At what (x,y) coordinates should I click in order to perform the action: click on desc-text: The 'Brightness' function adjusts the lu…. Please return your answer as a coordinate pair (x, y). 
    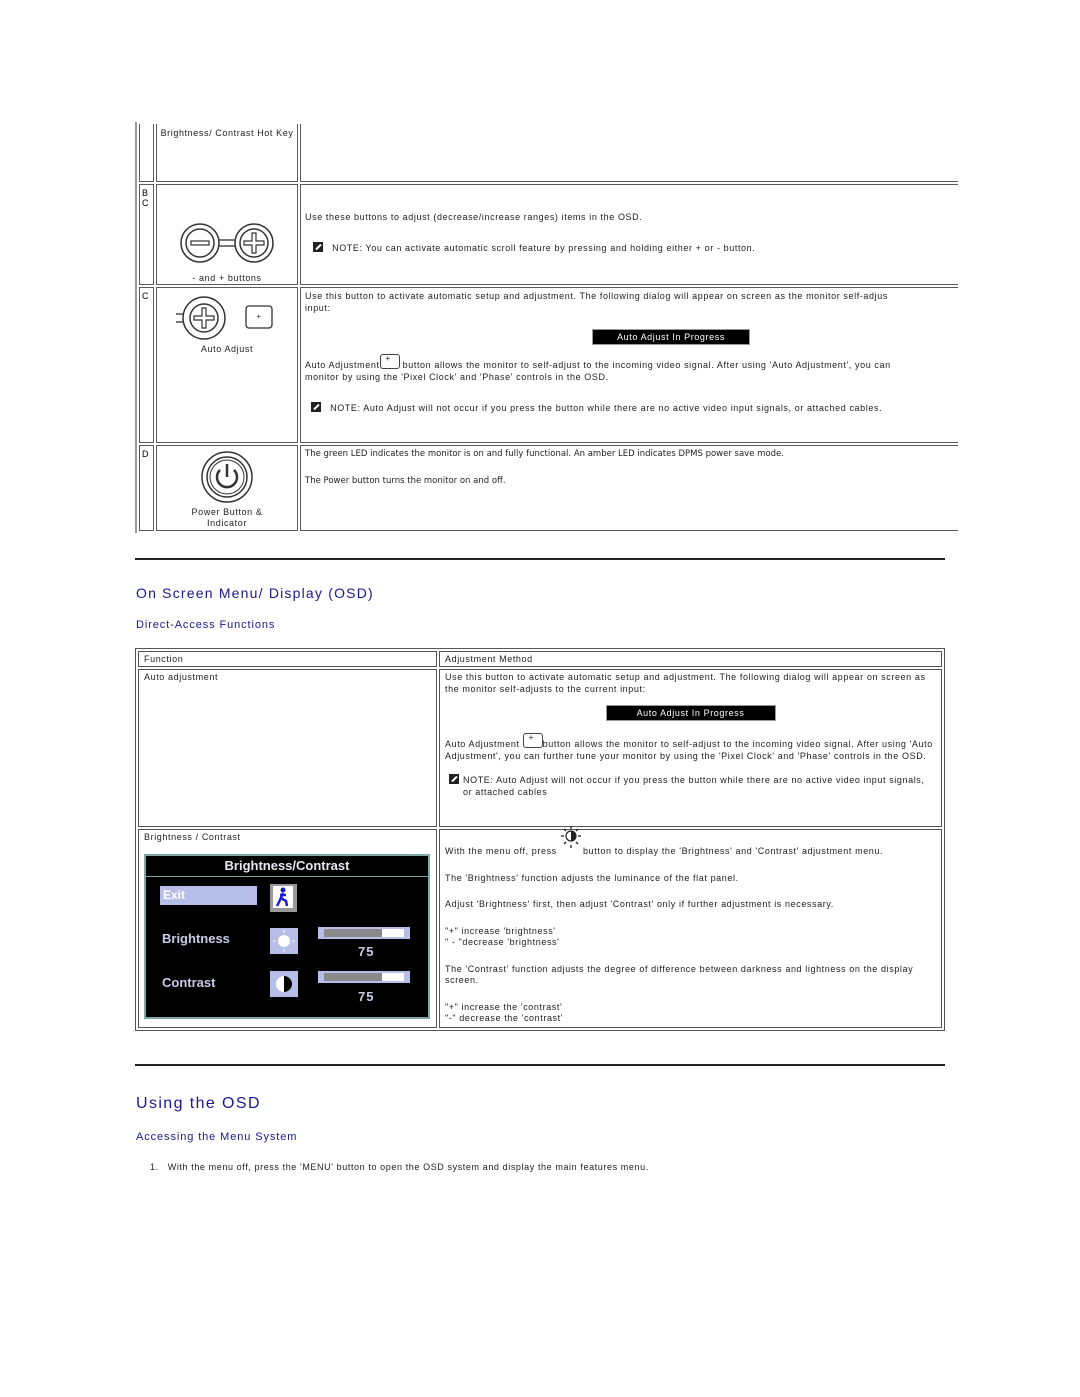
    Looking at the image, I should click on (592, 877).